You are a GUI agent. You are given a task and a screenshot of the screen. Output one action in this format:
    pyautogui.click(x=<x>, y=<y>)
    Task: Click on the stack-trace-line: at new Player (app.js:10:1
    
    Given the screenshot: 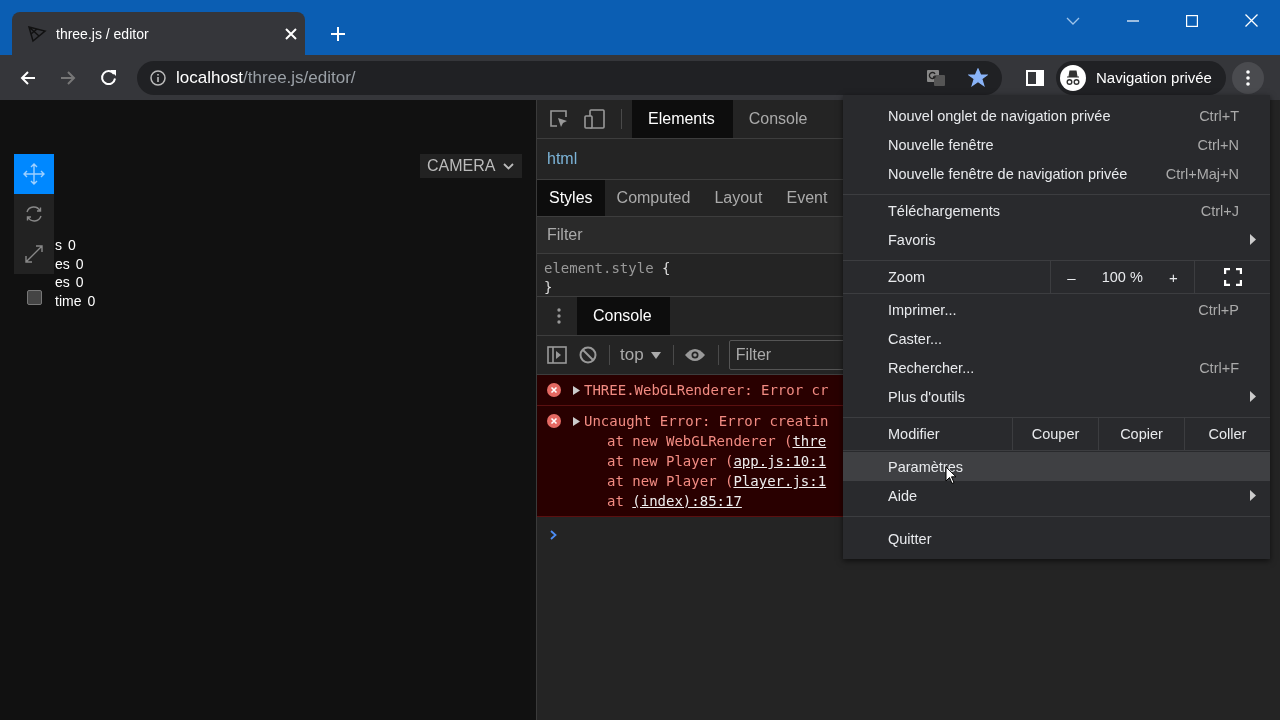 What is the action you would take?
    pyautogui.click(x=717, y=461)
    